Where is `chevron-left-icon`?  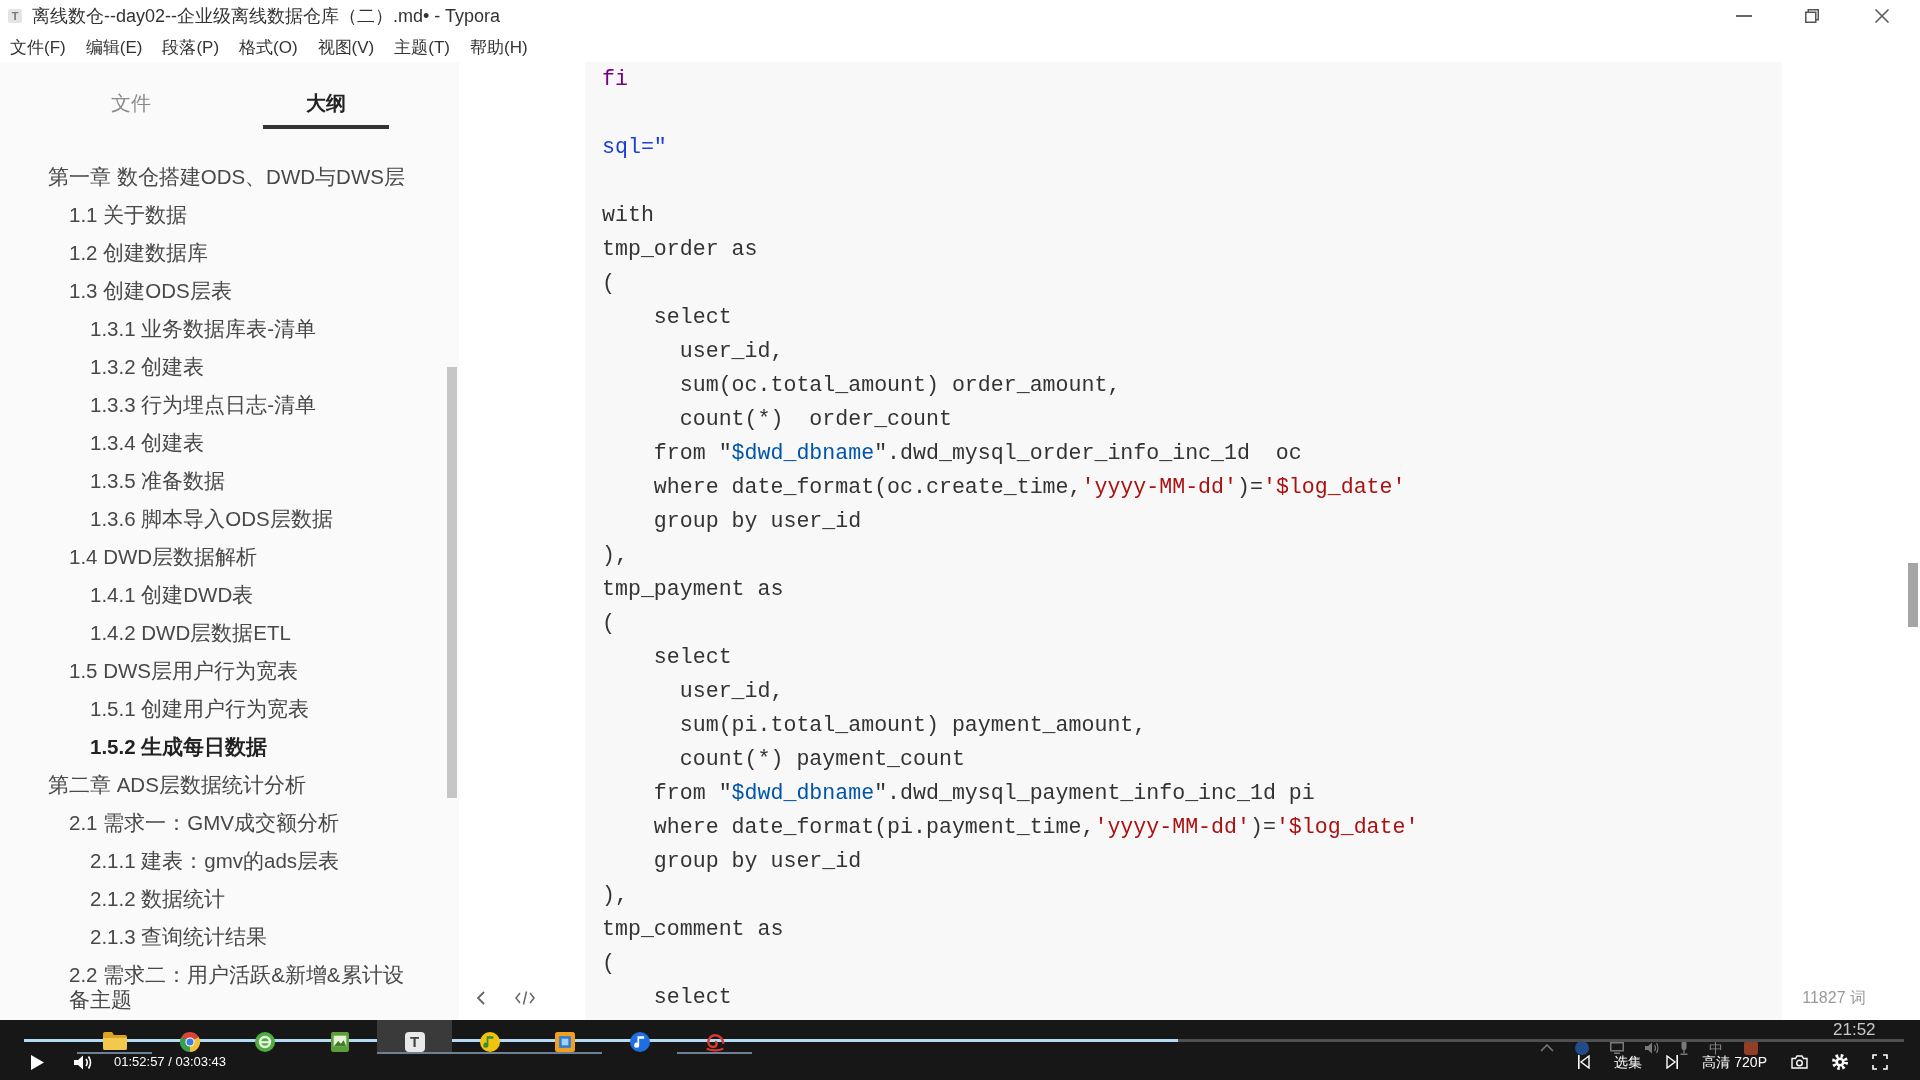 chevron-left-icon is located at coordinates (480, 998).